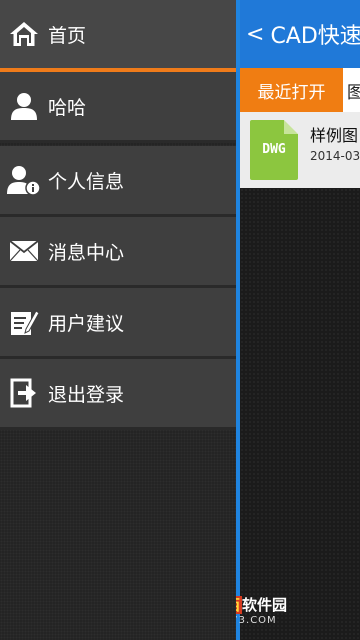  I want to click on main-title-bar: < CAD快速, so click(300, 34).